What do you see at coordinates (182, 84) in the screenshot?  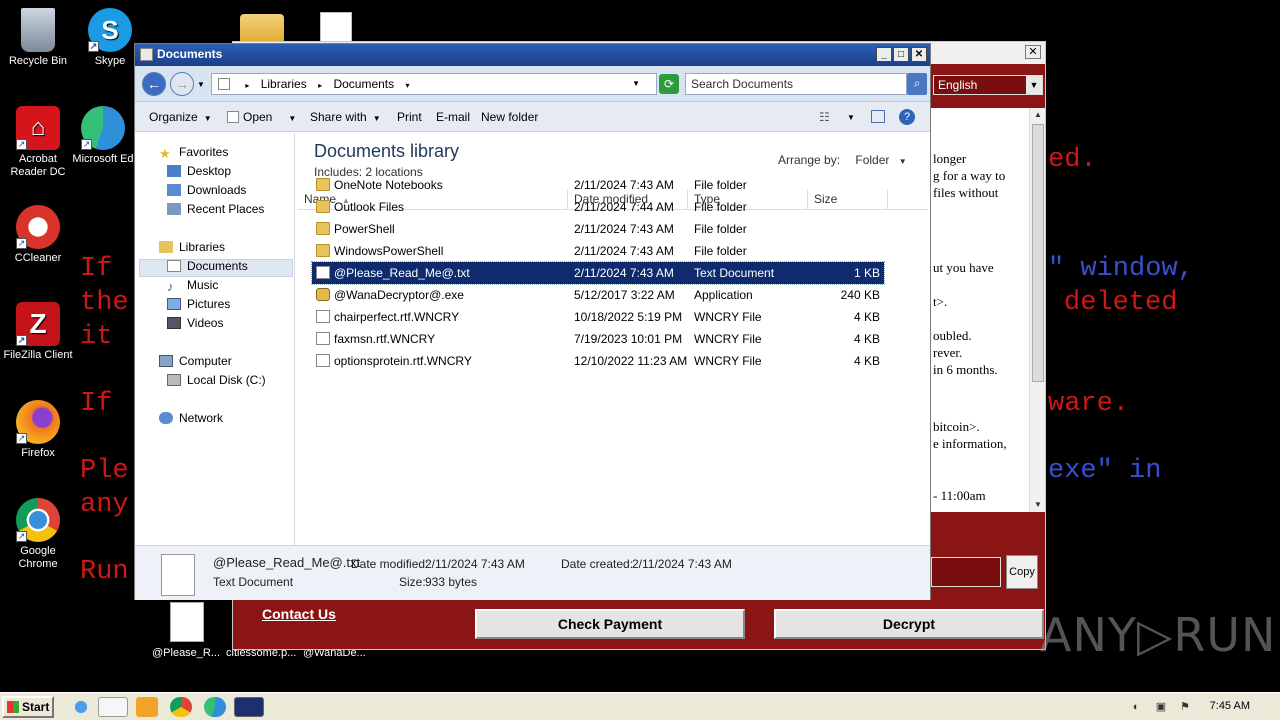 I see `forward-icon: →` at bounding box center [182, 84].